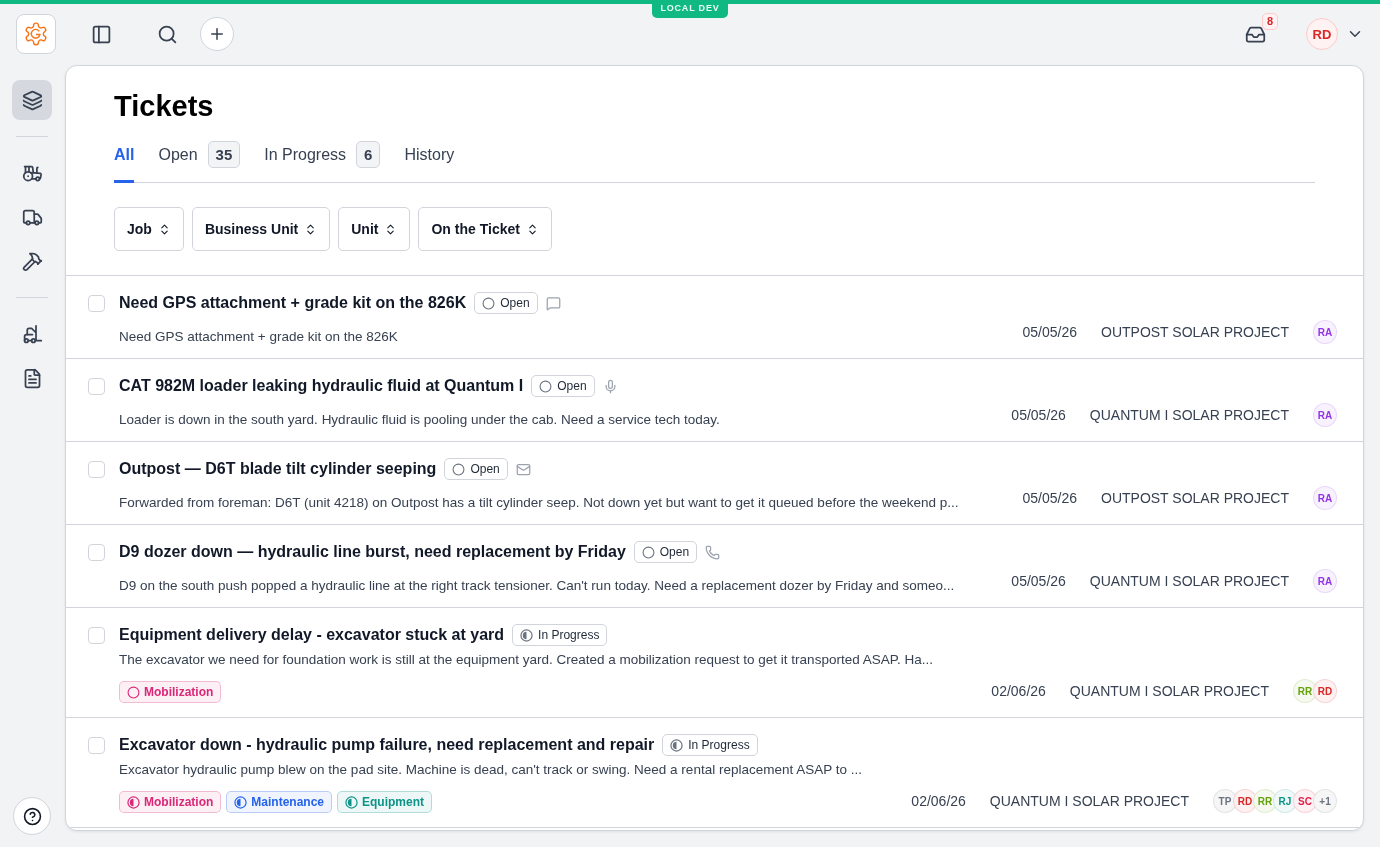 The width and height of the screenshot is (1380, 847). What do you see at coordinates (124, 162) in the screenshot?
I see `tab: All` at bounding box center [124, 162].